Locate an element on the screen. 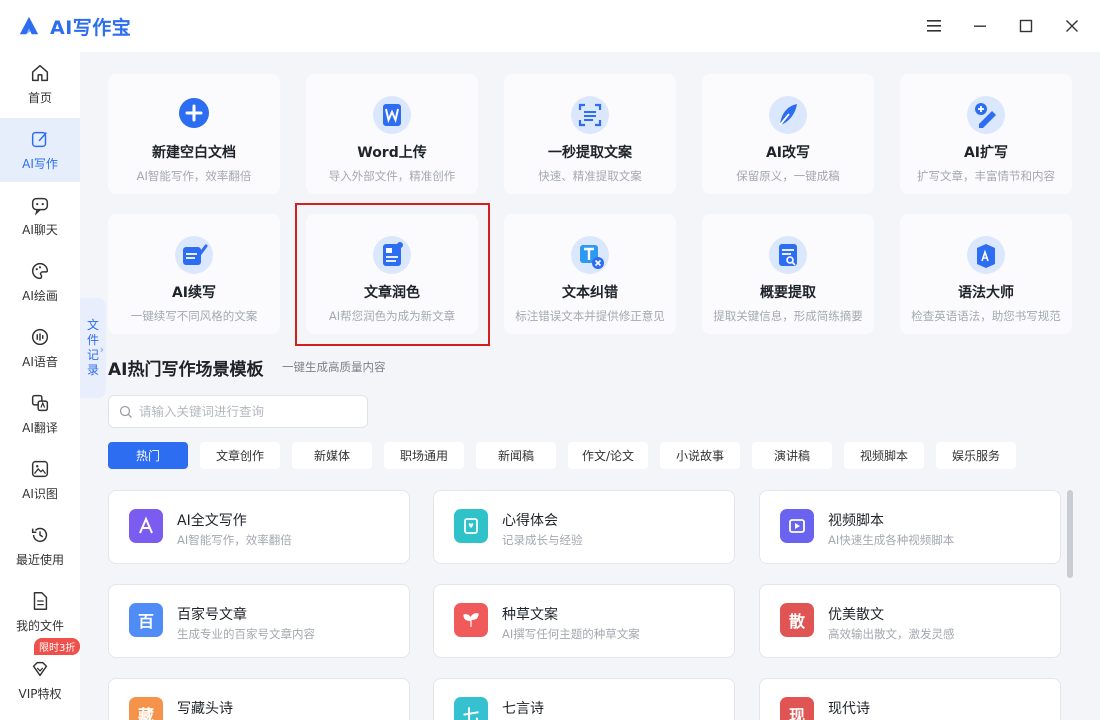  tool-title: AI改写 is located at coordinates (788, 153).